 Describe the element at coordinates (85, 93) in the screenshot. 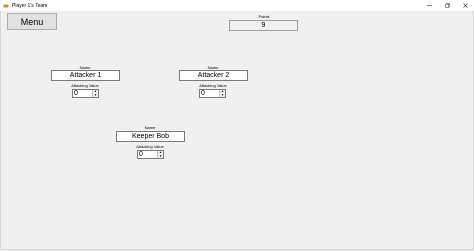

I see `attacker1-value-stepper: 0 ▲ ▼` at that location.